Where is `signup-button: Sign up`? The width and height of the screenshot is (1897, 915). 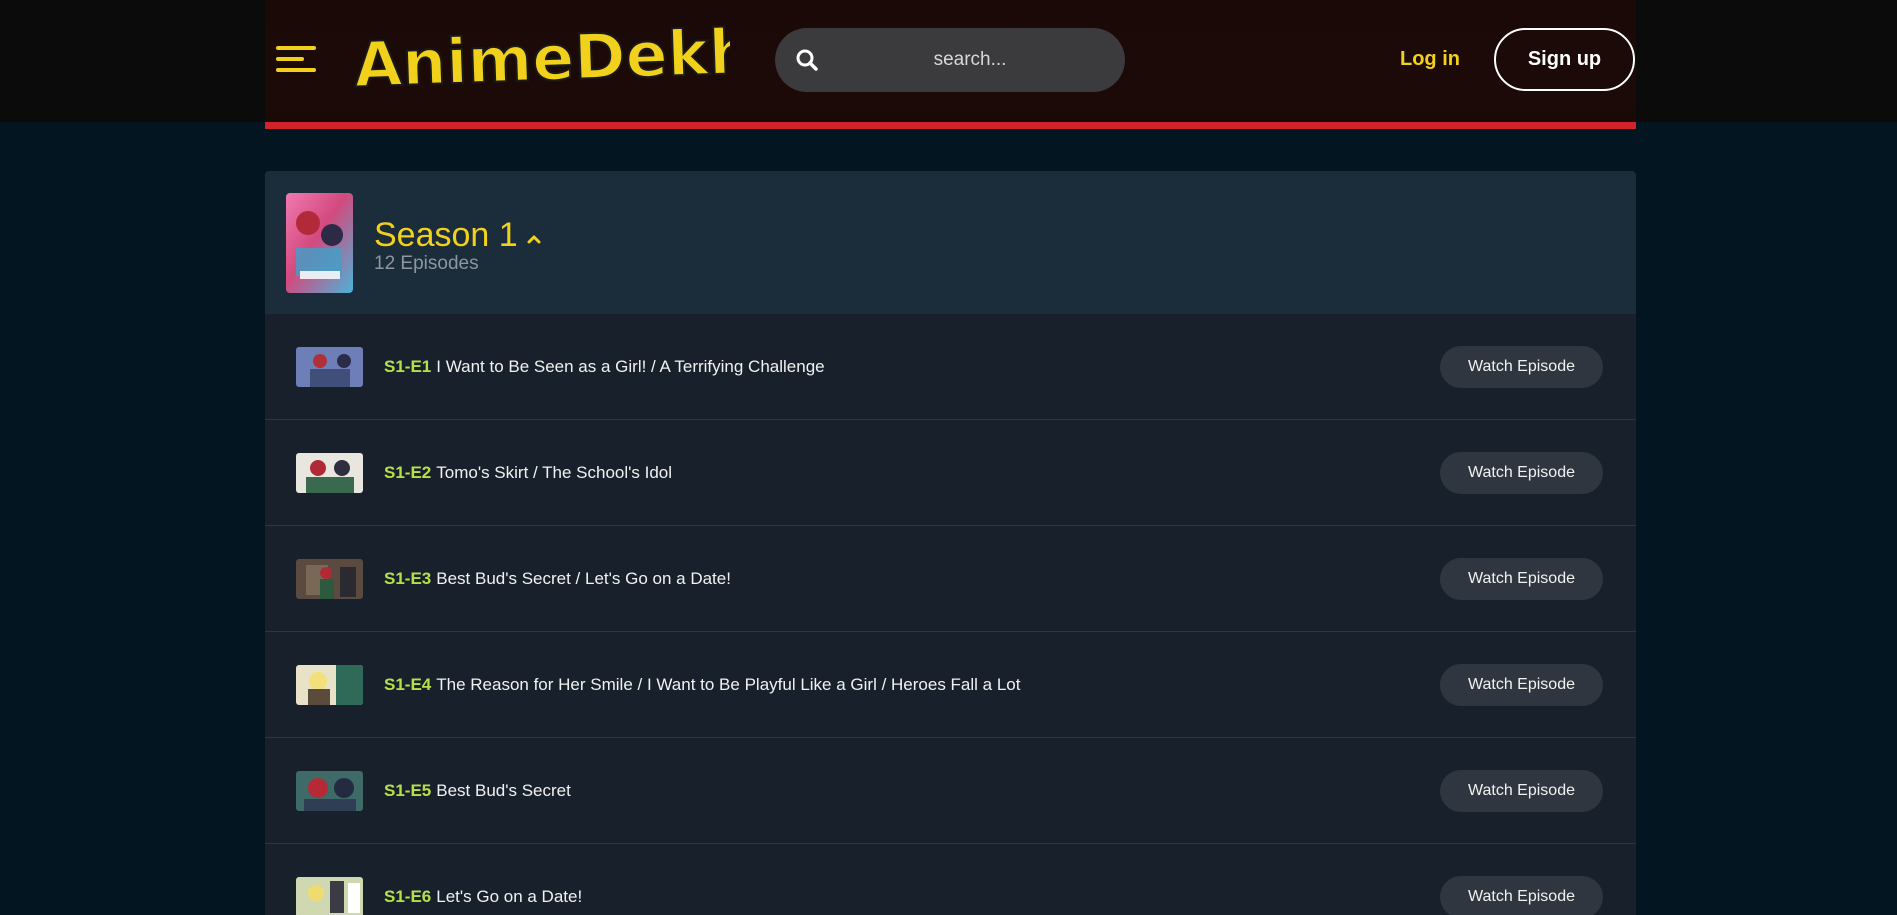
signup-button: Sign up is located at coordinates (1564, 59).